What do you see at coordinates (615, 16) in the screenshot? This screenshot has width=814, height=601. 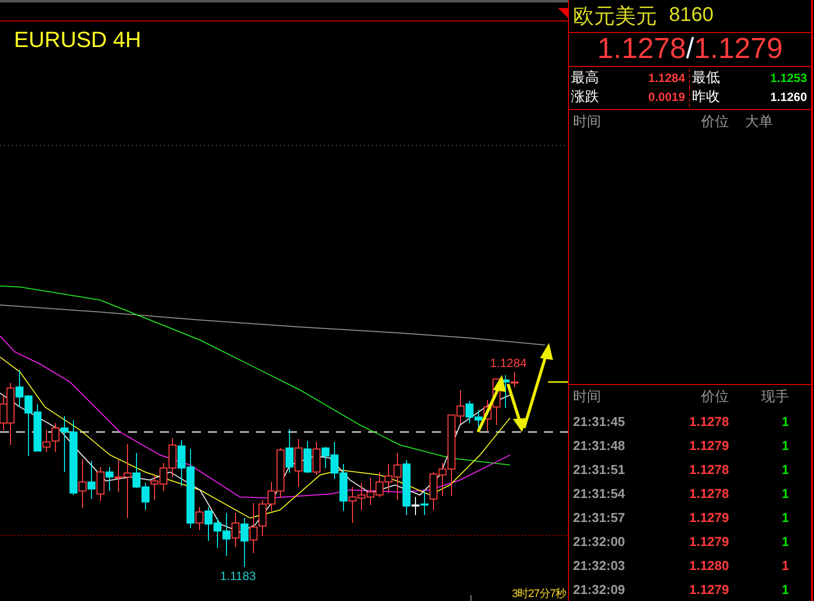 I see `instrument-name: 欧元美元` at bounding box center [615, 16].